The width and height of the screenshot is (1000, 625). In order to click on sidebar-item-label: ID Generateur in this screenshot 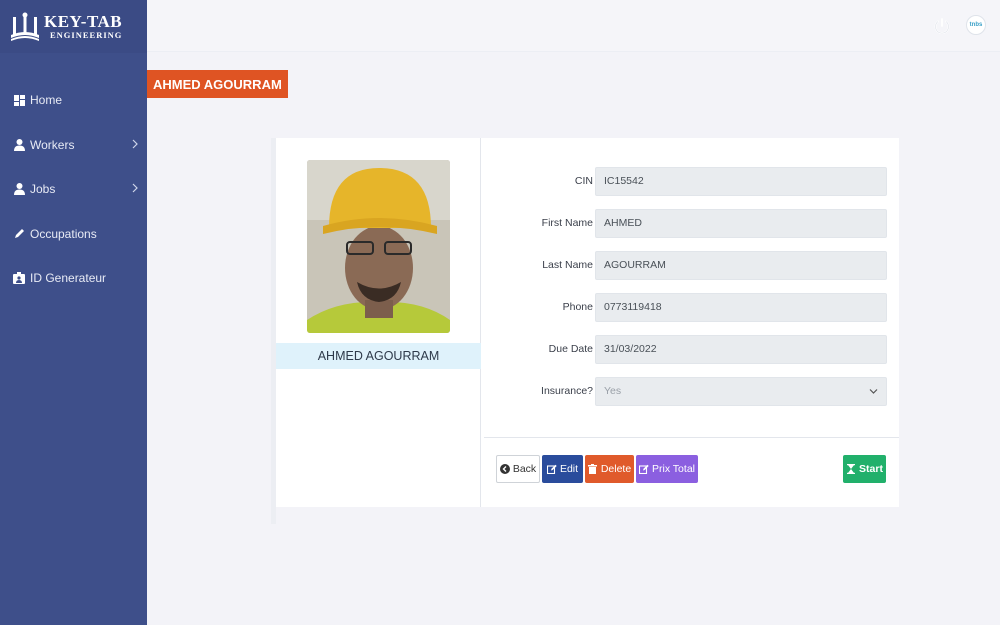, I will do `click(68, 278)`.